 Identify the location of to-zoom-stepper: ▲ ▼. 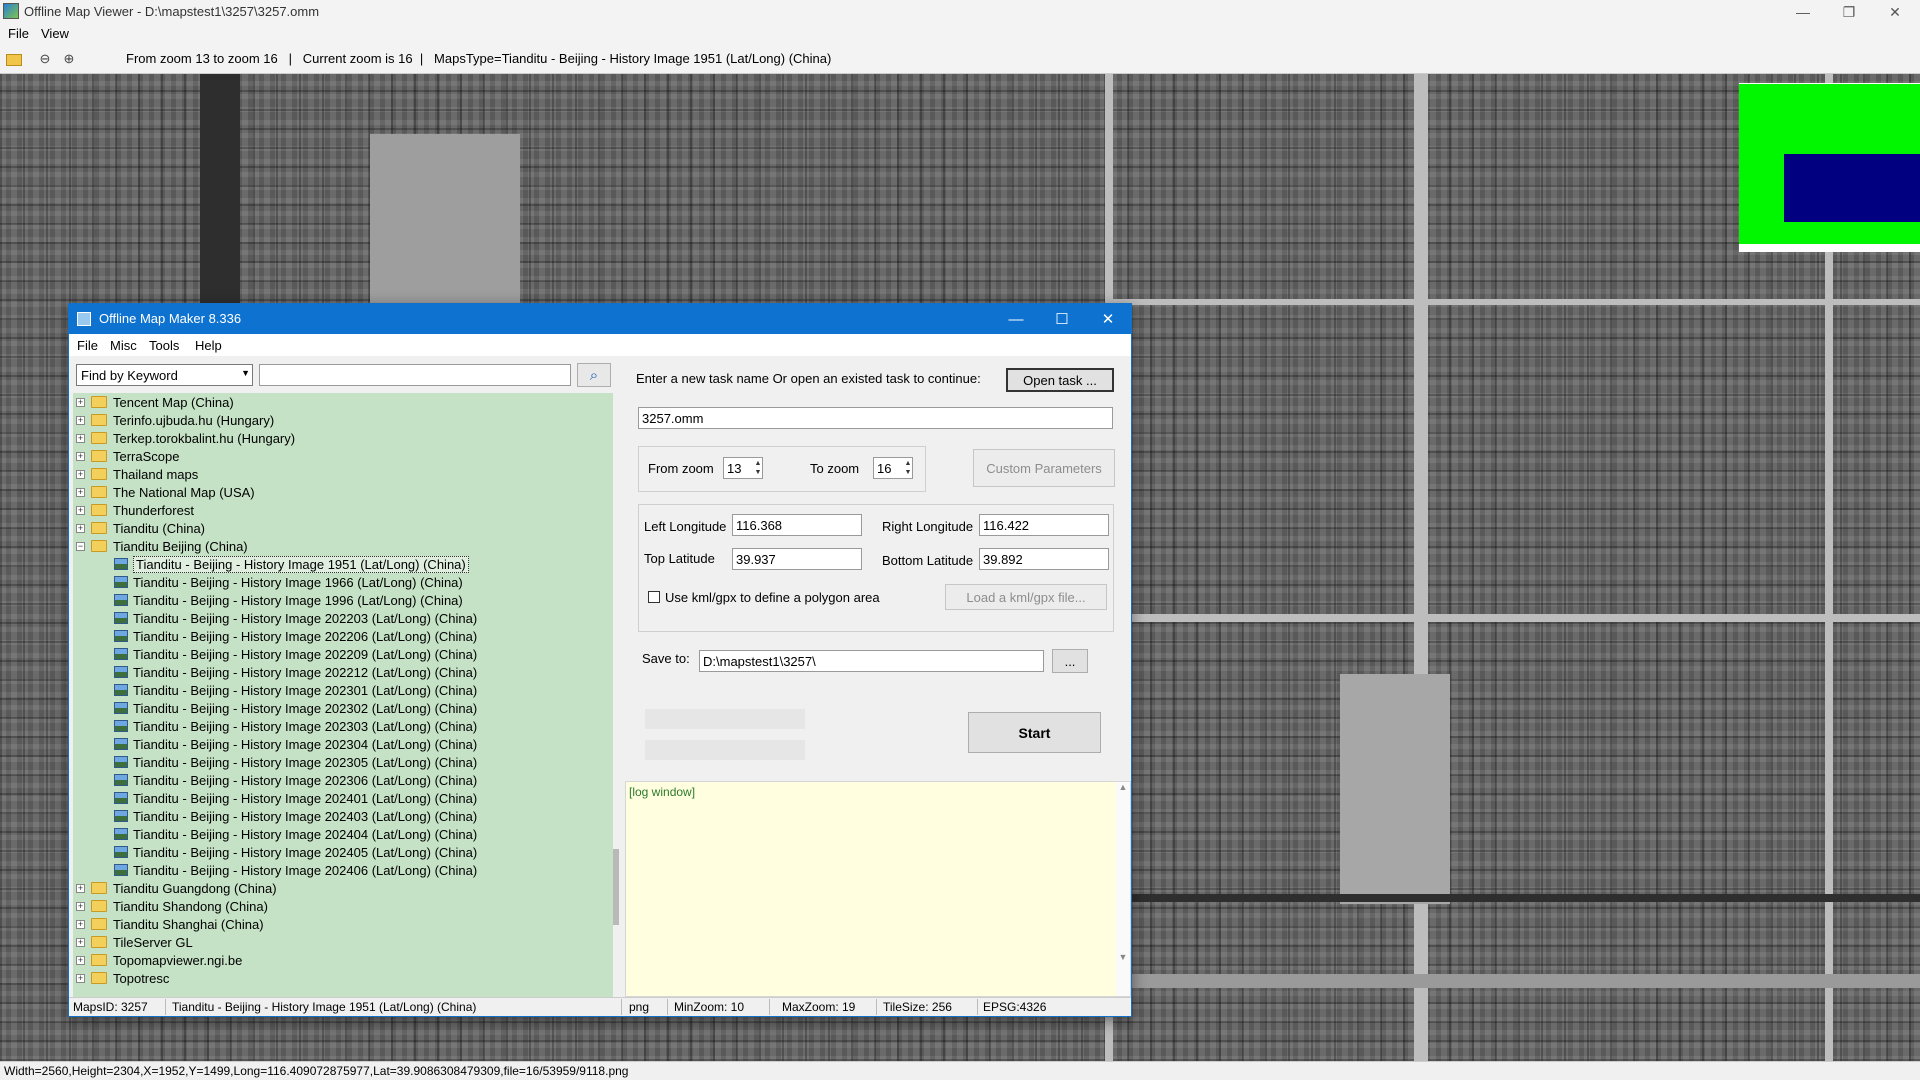
(908, 468).